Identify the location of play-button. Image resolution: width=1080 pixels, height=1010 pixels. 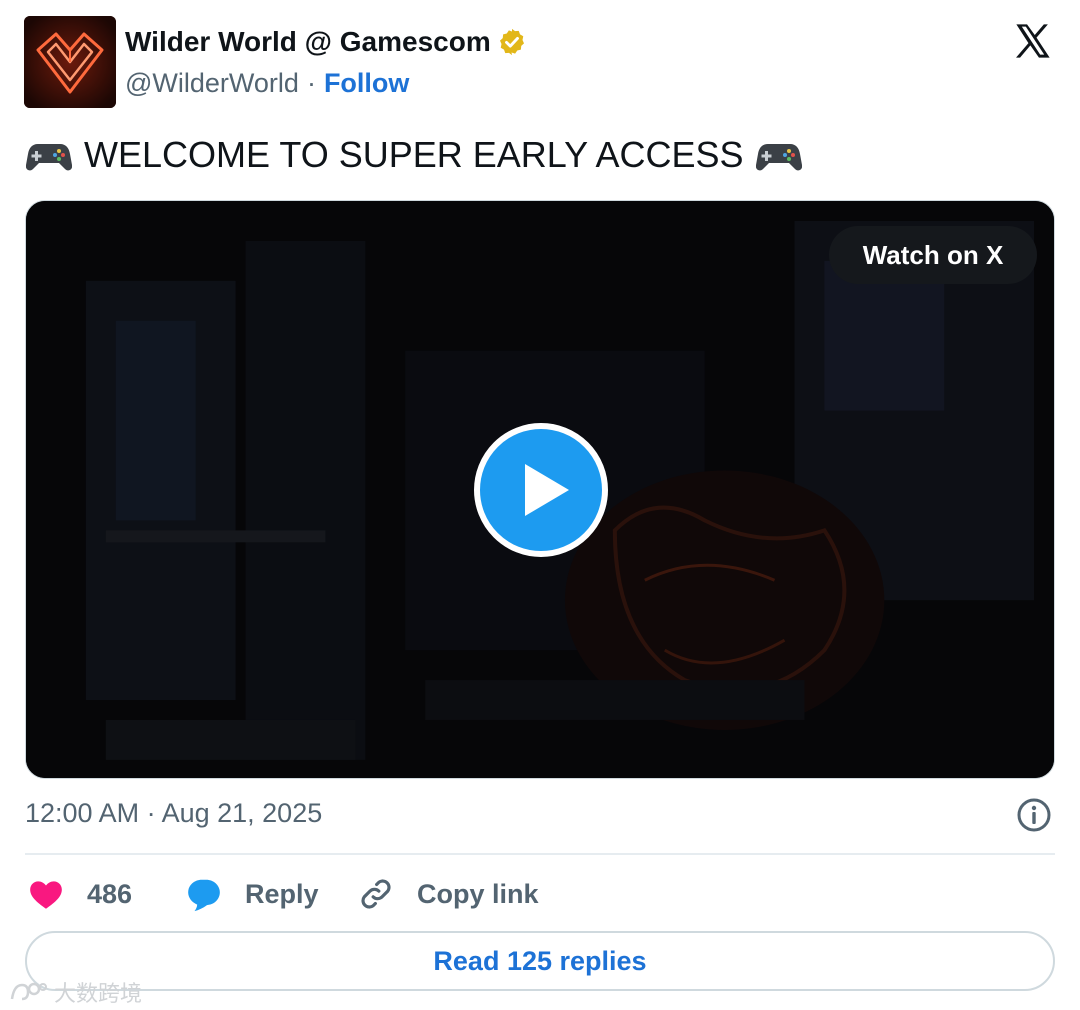
(541, 490).